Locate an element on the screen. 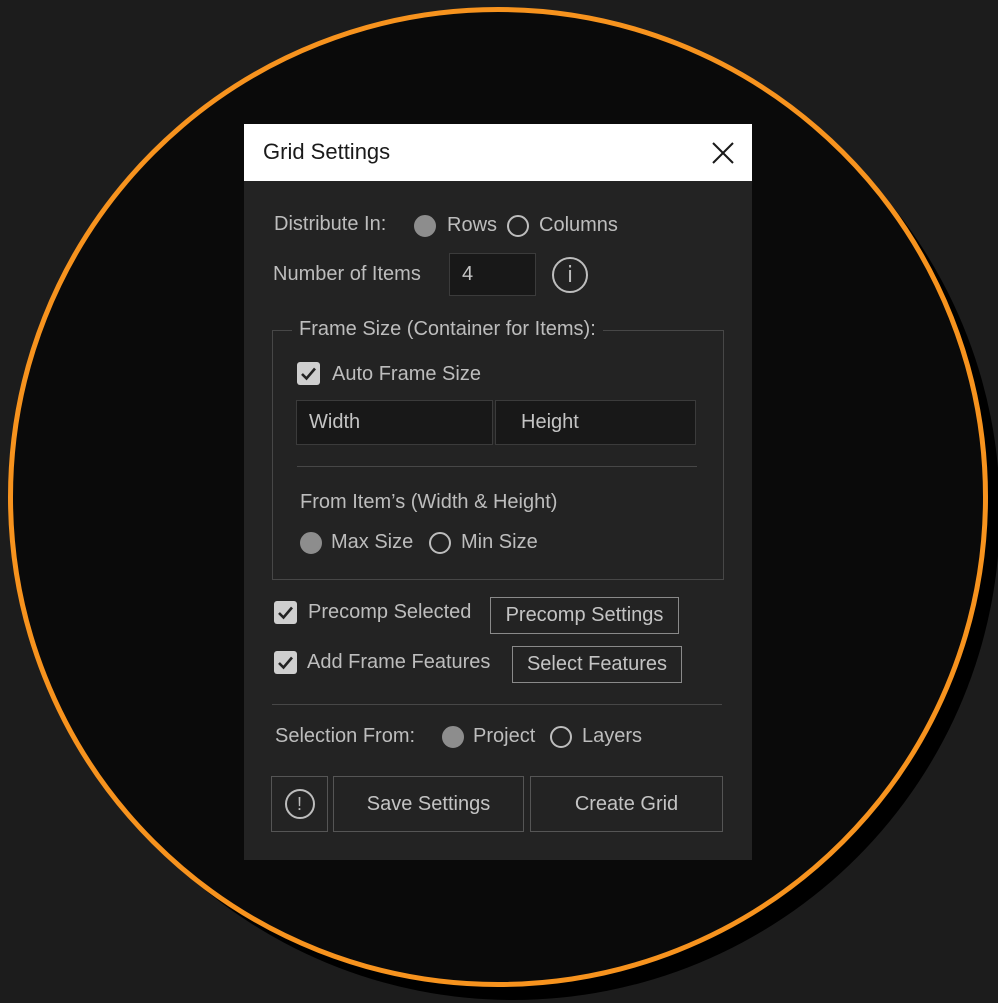 This screenshot has height=1003, width=998. save-settings-button: Save Settings is located at coordinates (428, 804).